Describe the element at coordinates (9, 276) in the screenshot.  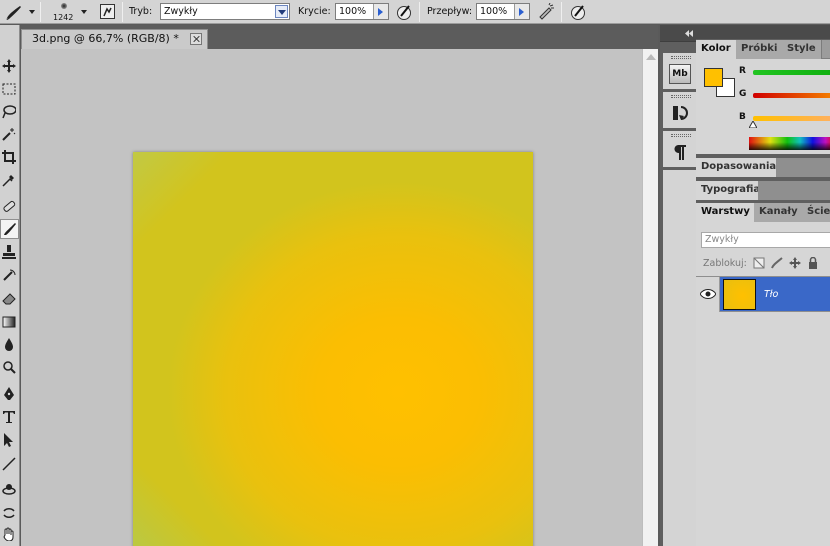
I see `history-brush-tool` at that location.